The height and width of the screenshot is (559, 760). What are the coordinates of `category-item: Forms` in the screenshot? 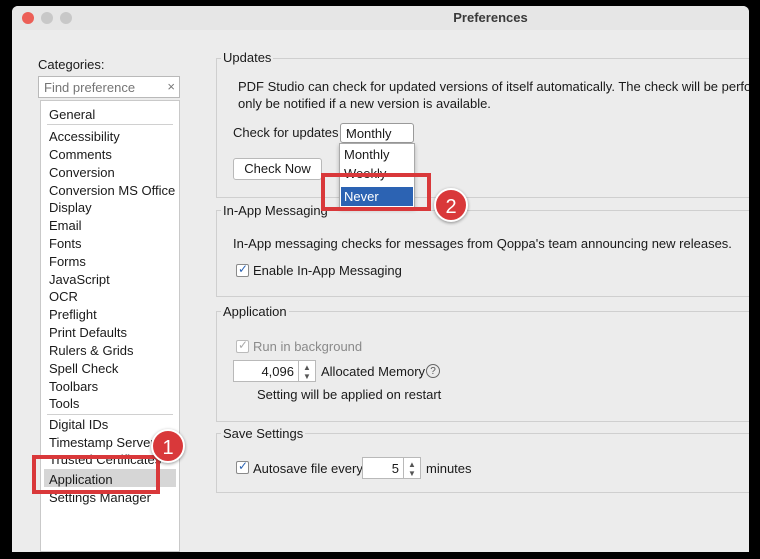 It's located at (67, 262).